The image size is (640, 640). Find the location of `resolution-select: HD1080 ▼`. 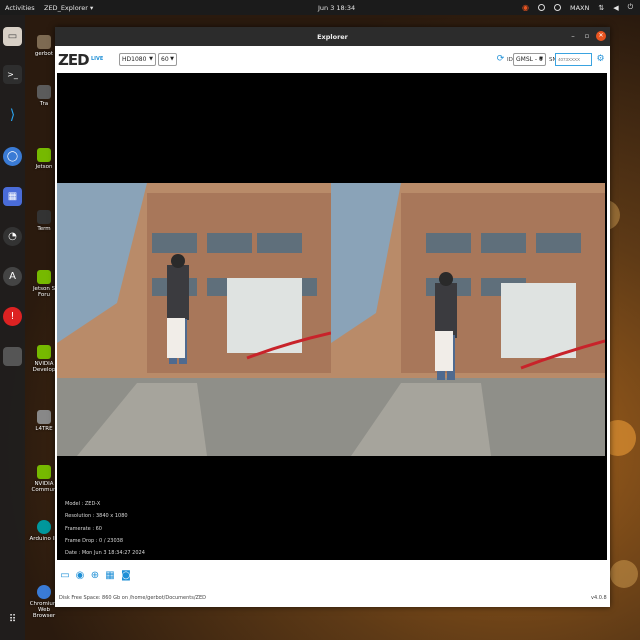

resolution-select: HD1080 ▼ is located at coordinates (137, 59).